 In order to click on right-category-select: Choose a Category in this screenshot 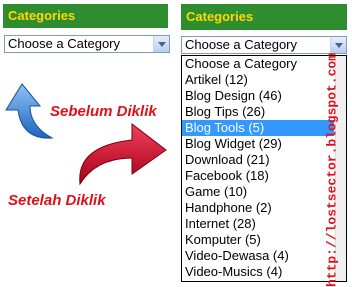, I will do `click(264, 45)`.